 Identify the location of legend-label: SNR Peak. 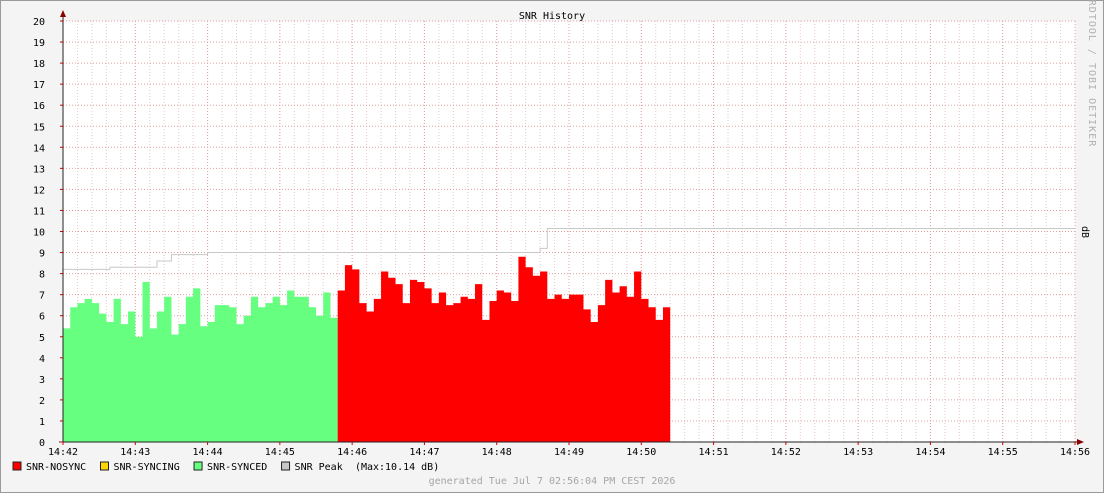
(319, 467).